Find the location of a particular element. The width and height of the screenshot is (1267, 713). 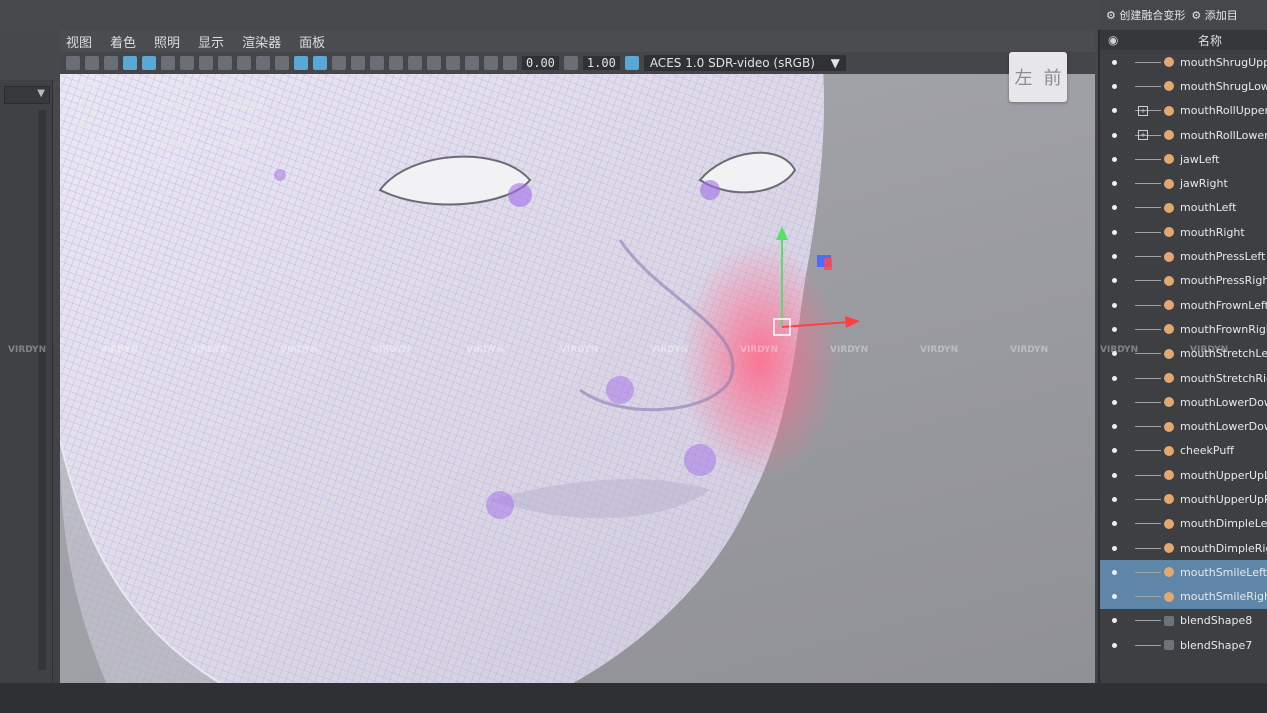

grease-pencil-icon is located at coordinates (149, 63).